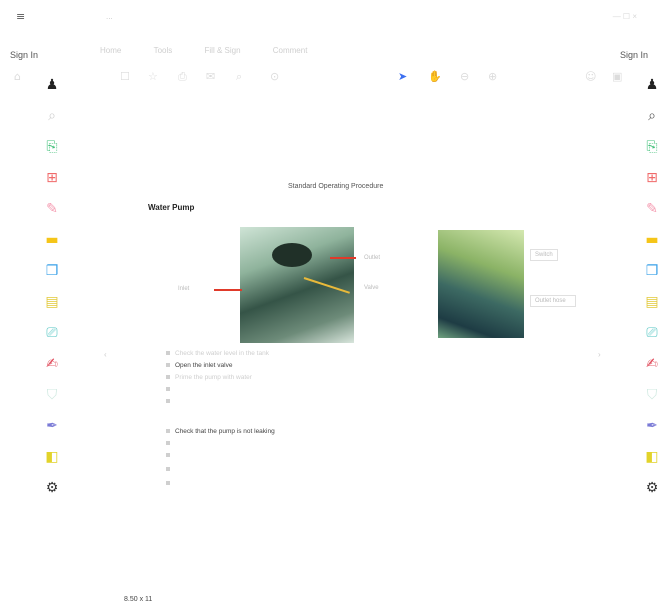  Describe the element at coordinates (332, 18) in the screenshot. I see `title-bar: ≡ ... — ☐ ×` at that location.